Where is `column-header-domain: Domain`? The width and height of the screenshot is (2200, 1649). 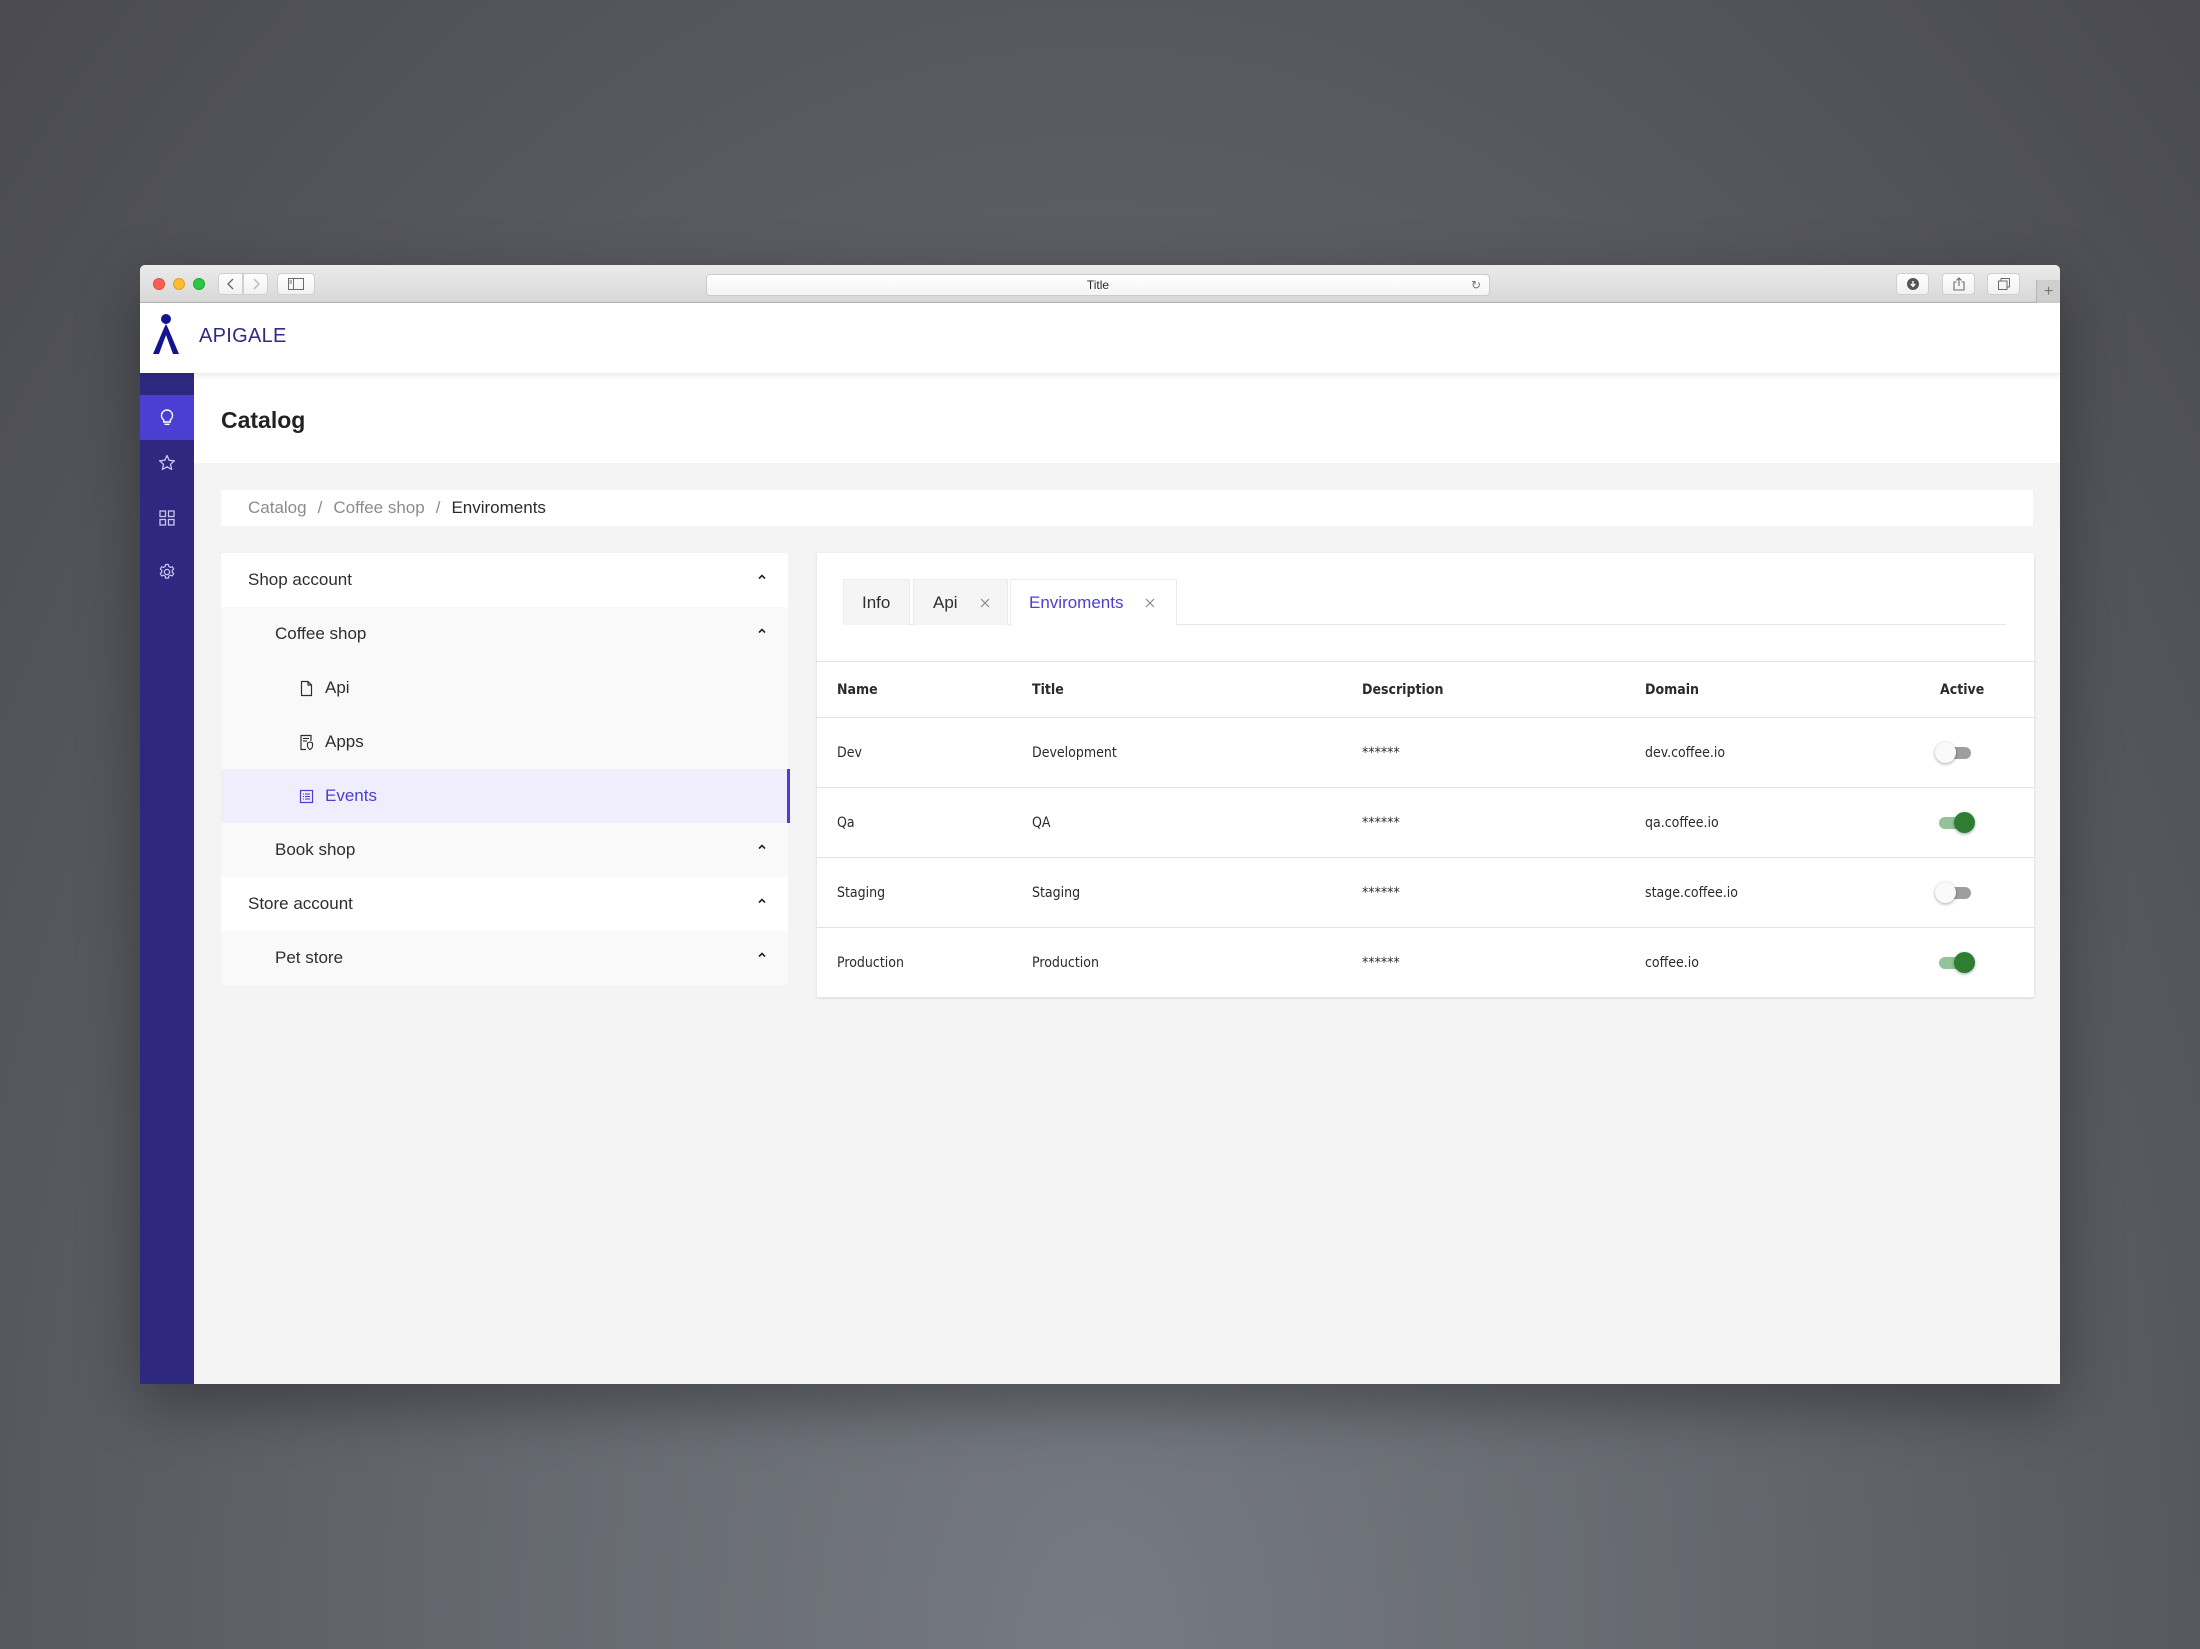
column-header-domain: Domain is located at coordinates (1672, 690).